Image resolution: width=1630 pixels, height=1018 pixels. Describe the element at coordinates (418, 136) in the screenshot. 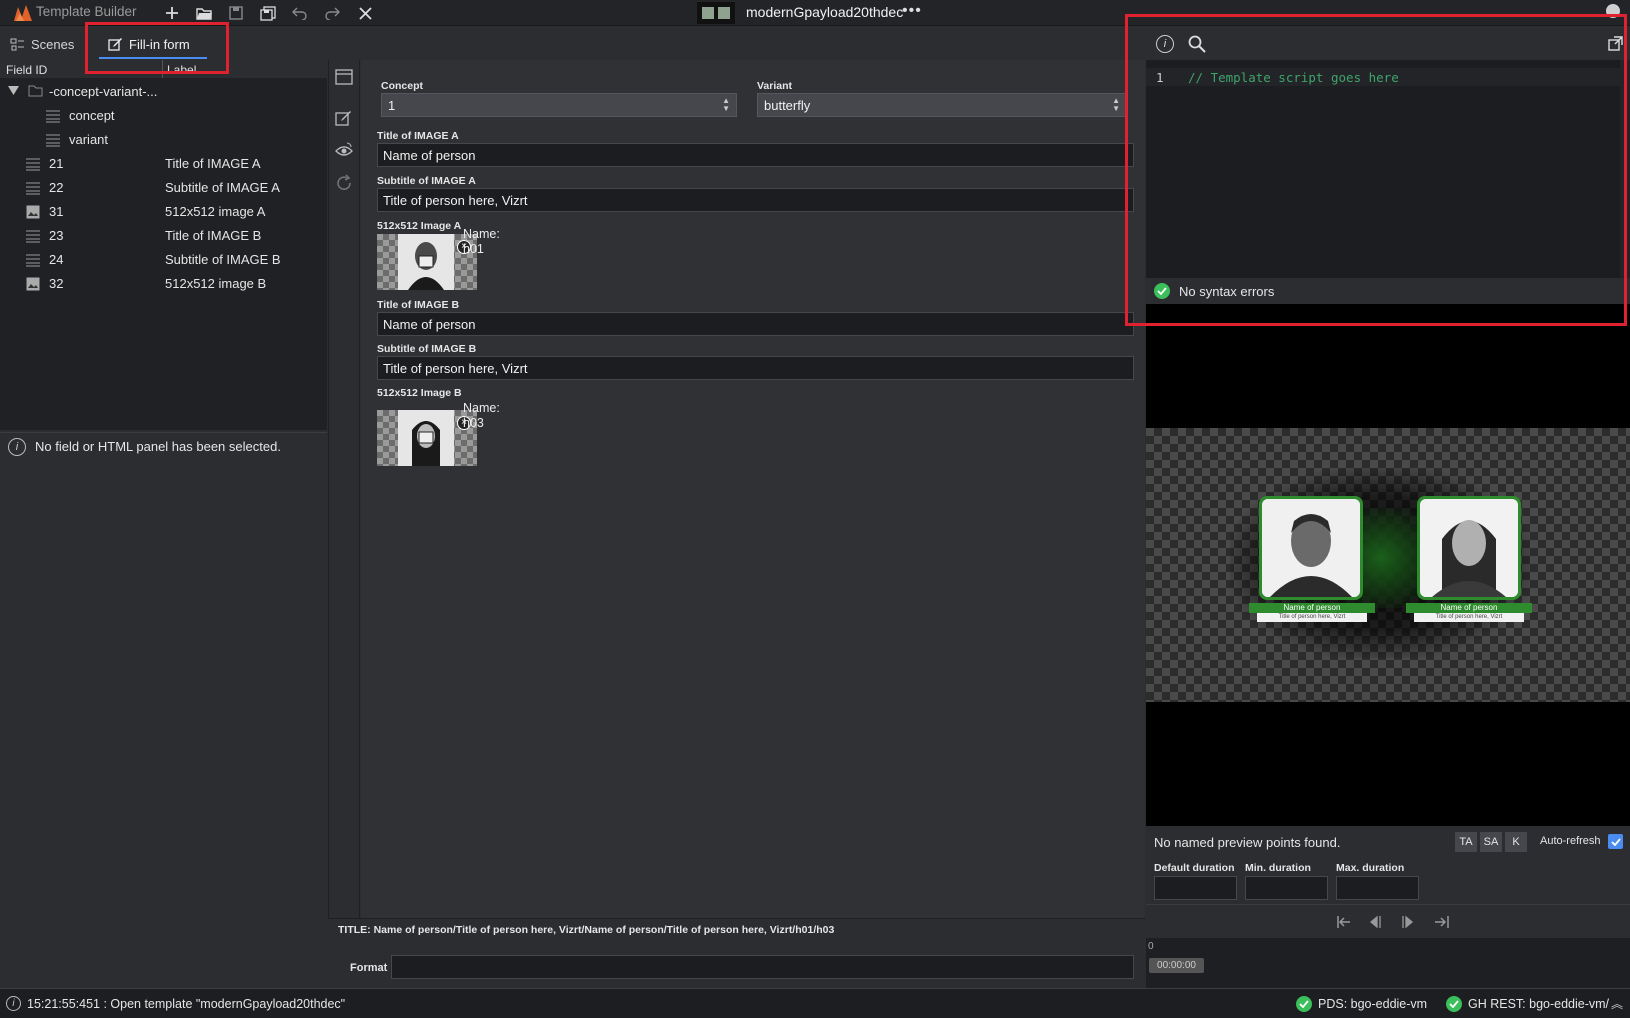

I see `title-a-label: Title of IMAGE A` at that location.